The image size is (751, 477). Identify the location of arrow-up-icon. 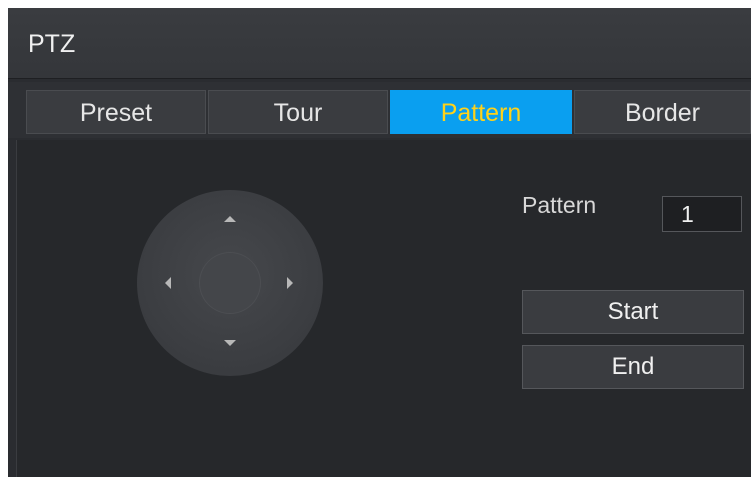
(230, 219).